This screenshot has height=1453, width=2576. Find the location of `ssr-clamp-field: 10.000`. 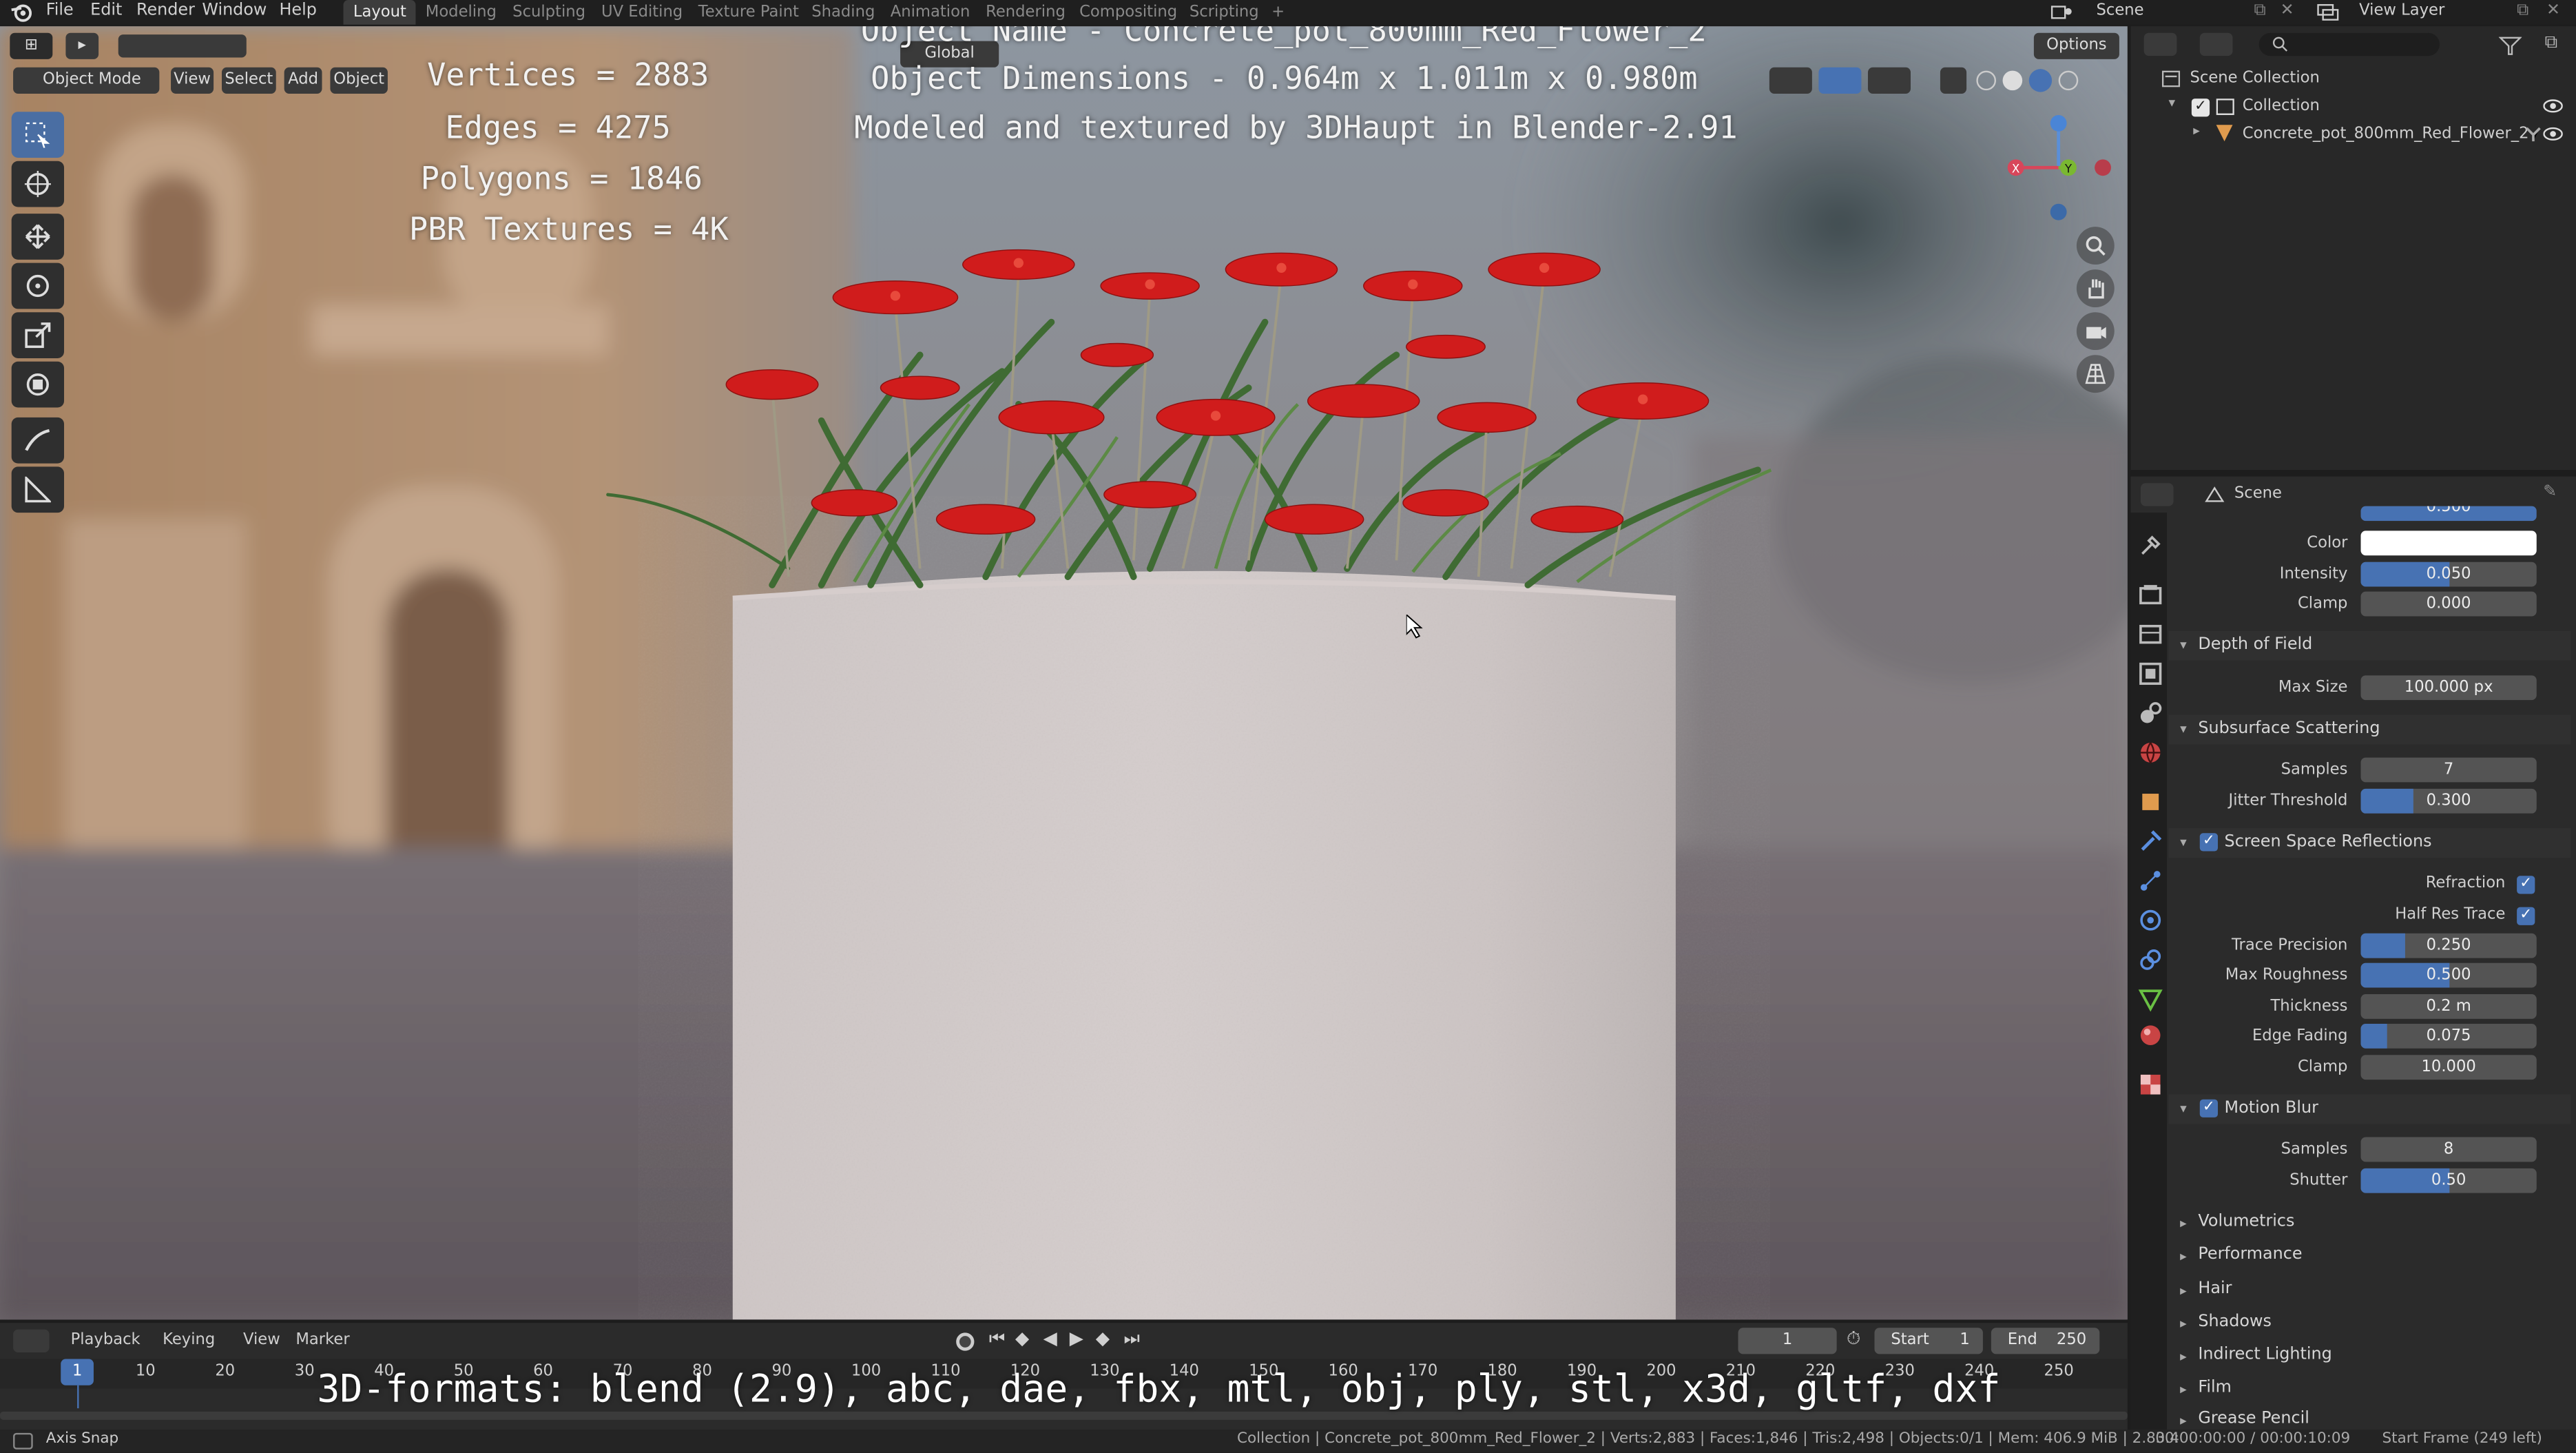

ssr-clamp-field: 10.000 is located at coordinates (2448, 1067).